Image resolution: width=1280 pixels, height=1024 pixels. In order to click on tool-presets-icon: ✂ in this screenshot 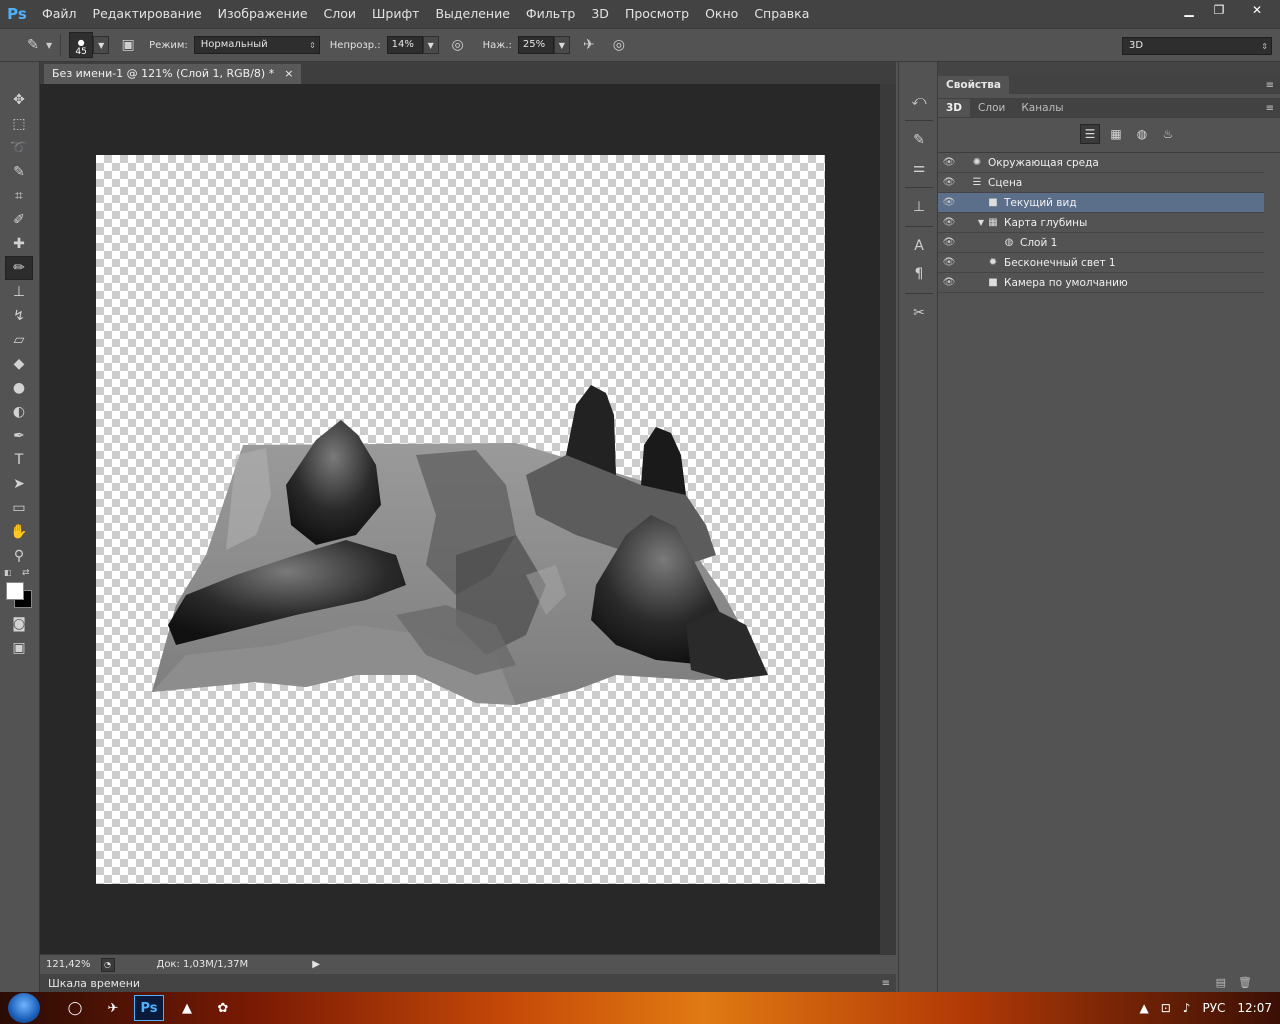, I will do `click(919, 313)`.